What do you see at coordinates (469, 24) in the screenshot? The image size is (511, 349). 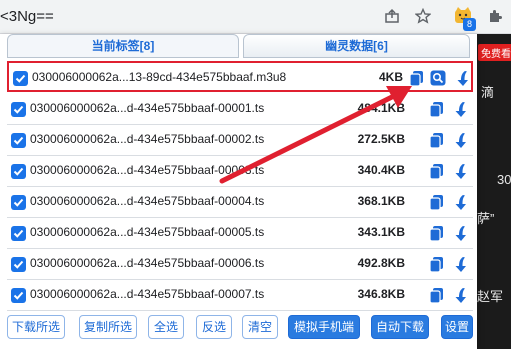 I see `extension-badge: 8` at bounding box center [469, 24].